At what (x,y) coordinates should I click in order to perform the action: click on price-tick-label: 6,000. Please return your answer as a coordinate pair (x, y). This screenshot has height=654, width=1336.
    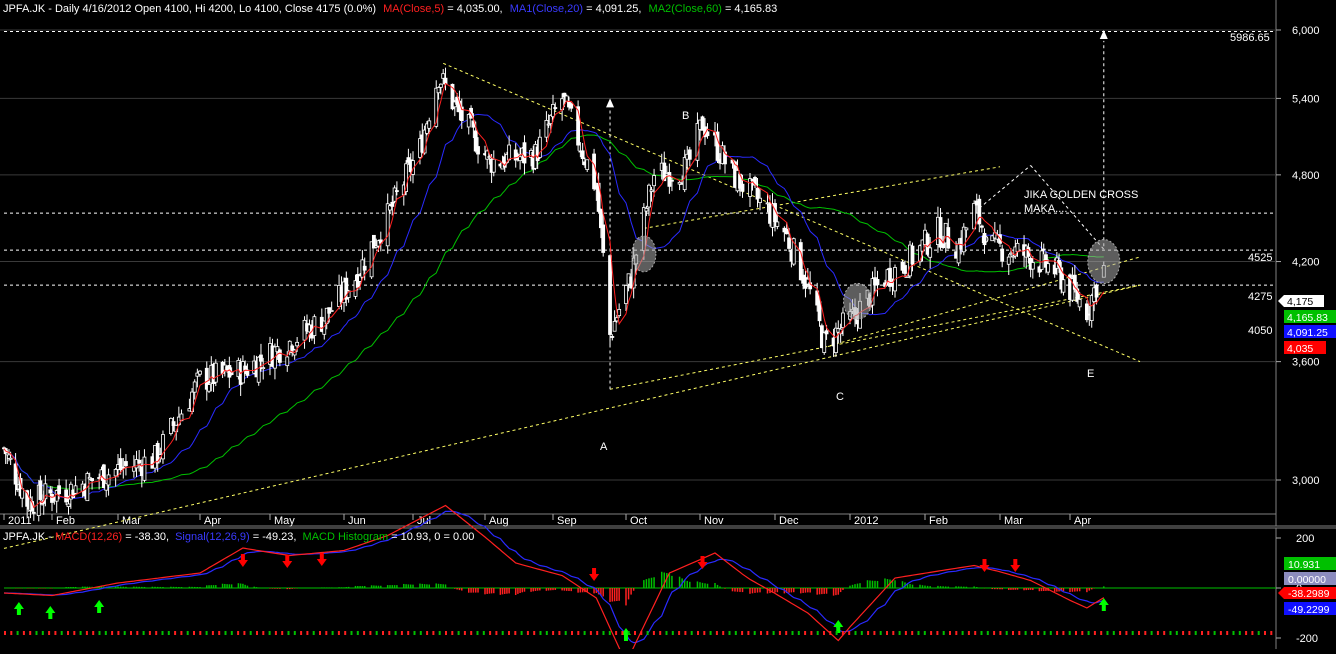
    Looking at the image, I should click on (1306, 31).